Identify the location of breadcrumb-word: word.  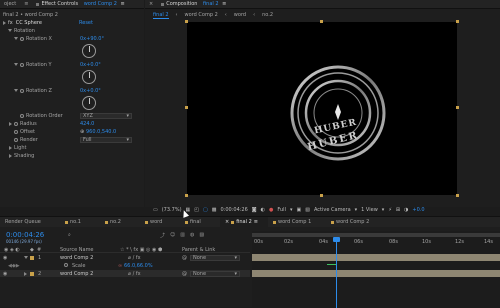
(240, 15).